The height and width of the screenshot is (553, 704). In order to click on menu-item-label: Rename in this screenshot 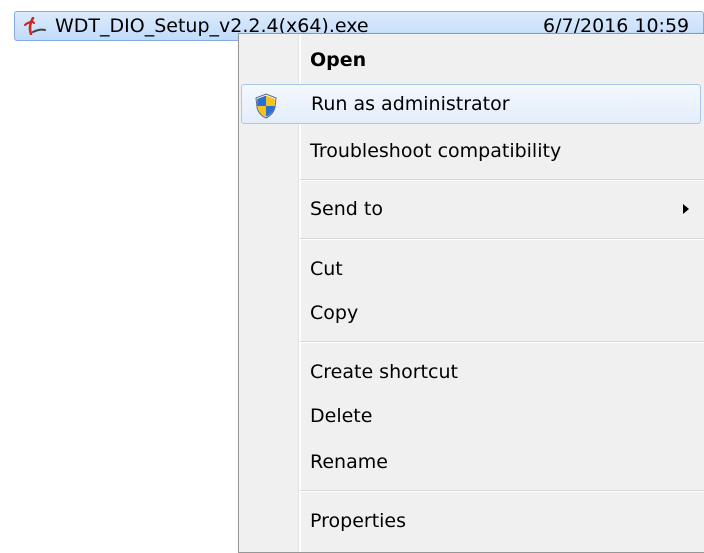, I will do `click(349, 462)`.